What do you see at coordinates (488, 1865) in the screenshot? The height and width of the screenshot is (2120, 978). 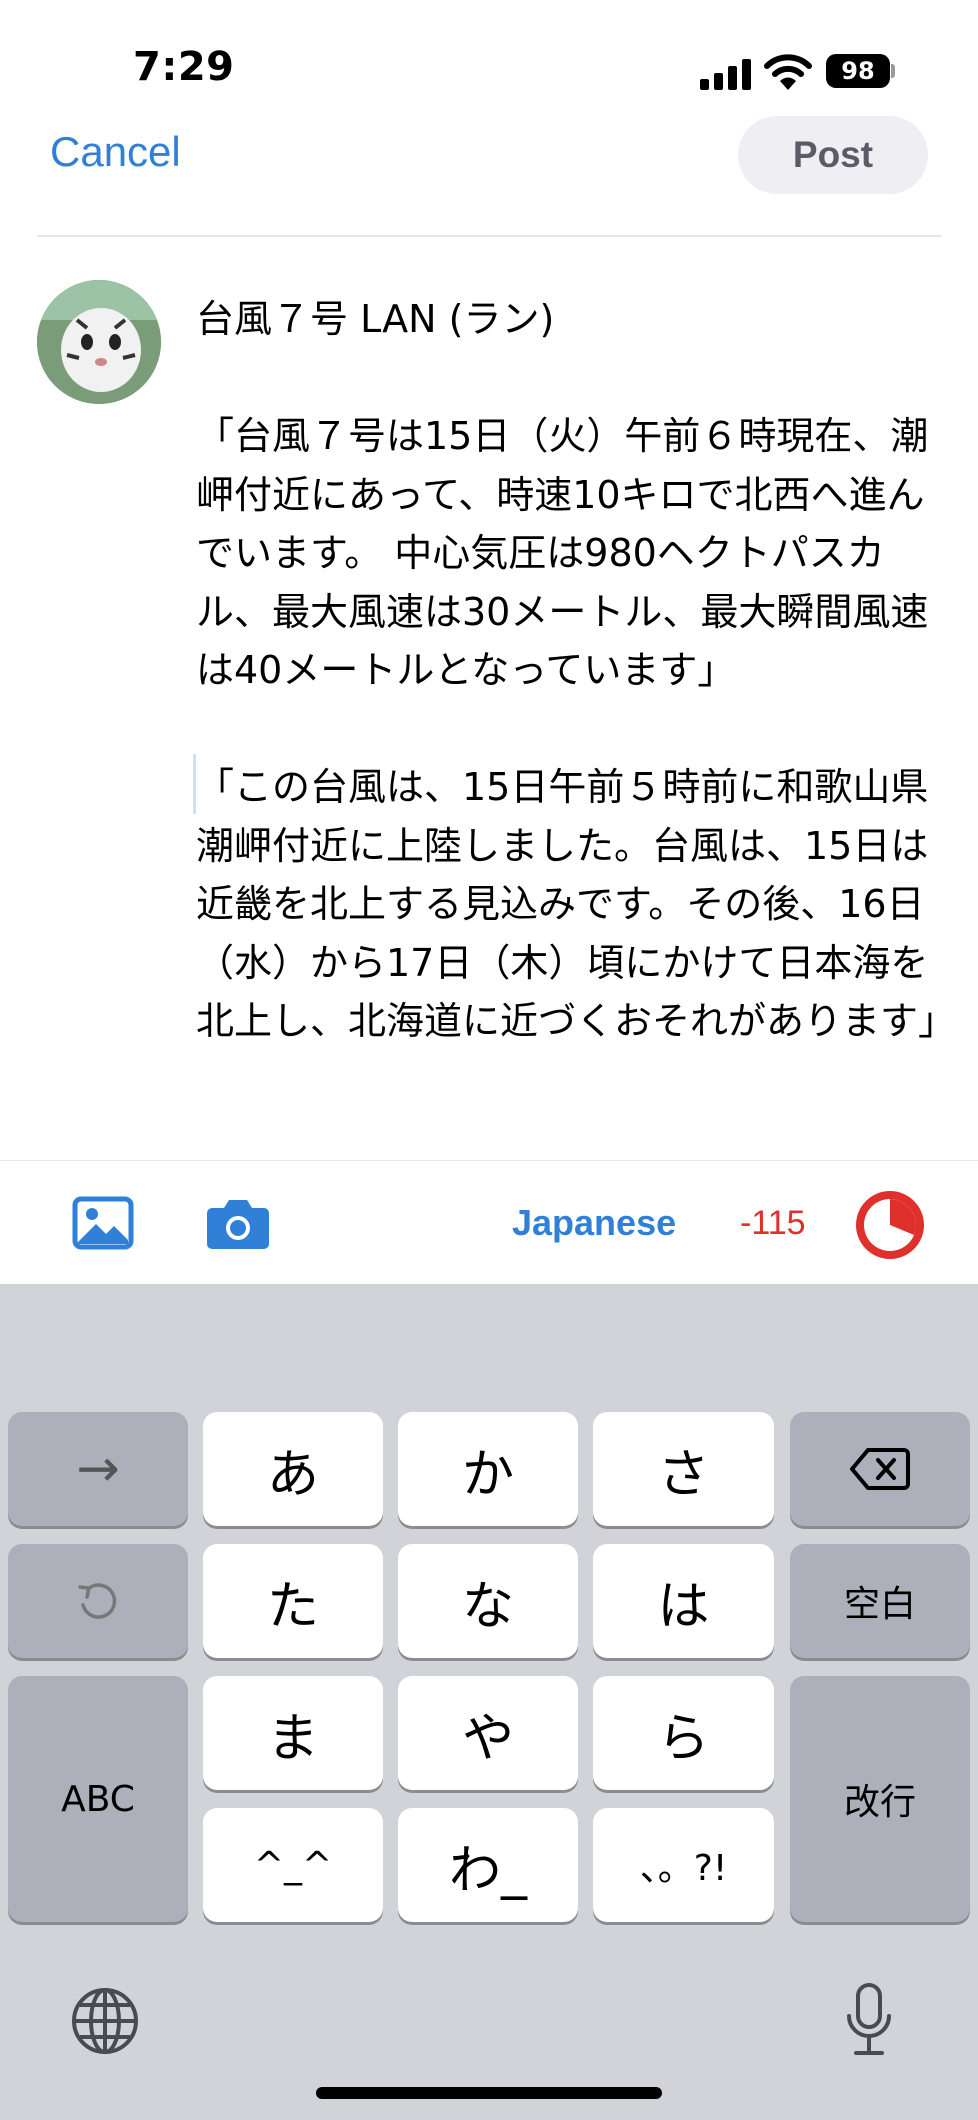 I see `key-wa: わ_` at bounding box center [488, 1865].